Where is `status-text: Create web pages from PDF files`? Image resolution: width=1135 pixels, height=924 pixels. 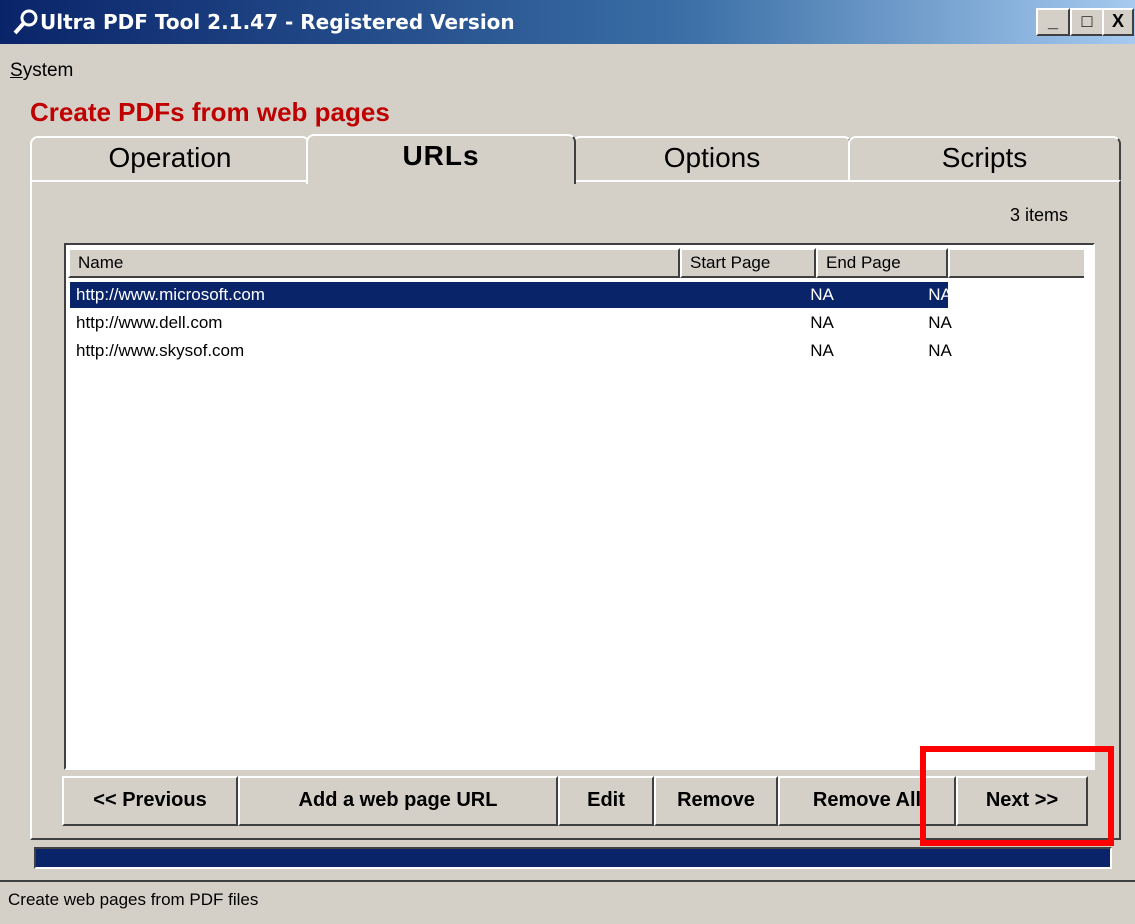 status-text: Create web pages from PDF files is located at coordinates (133, 899).